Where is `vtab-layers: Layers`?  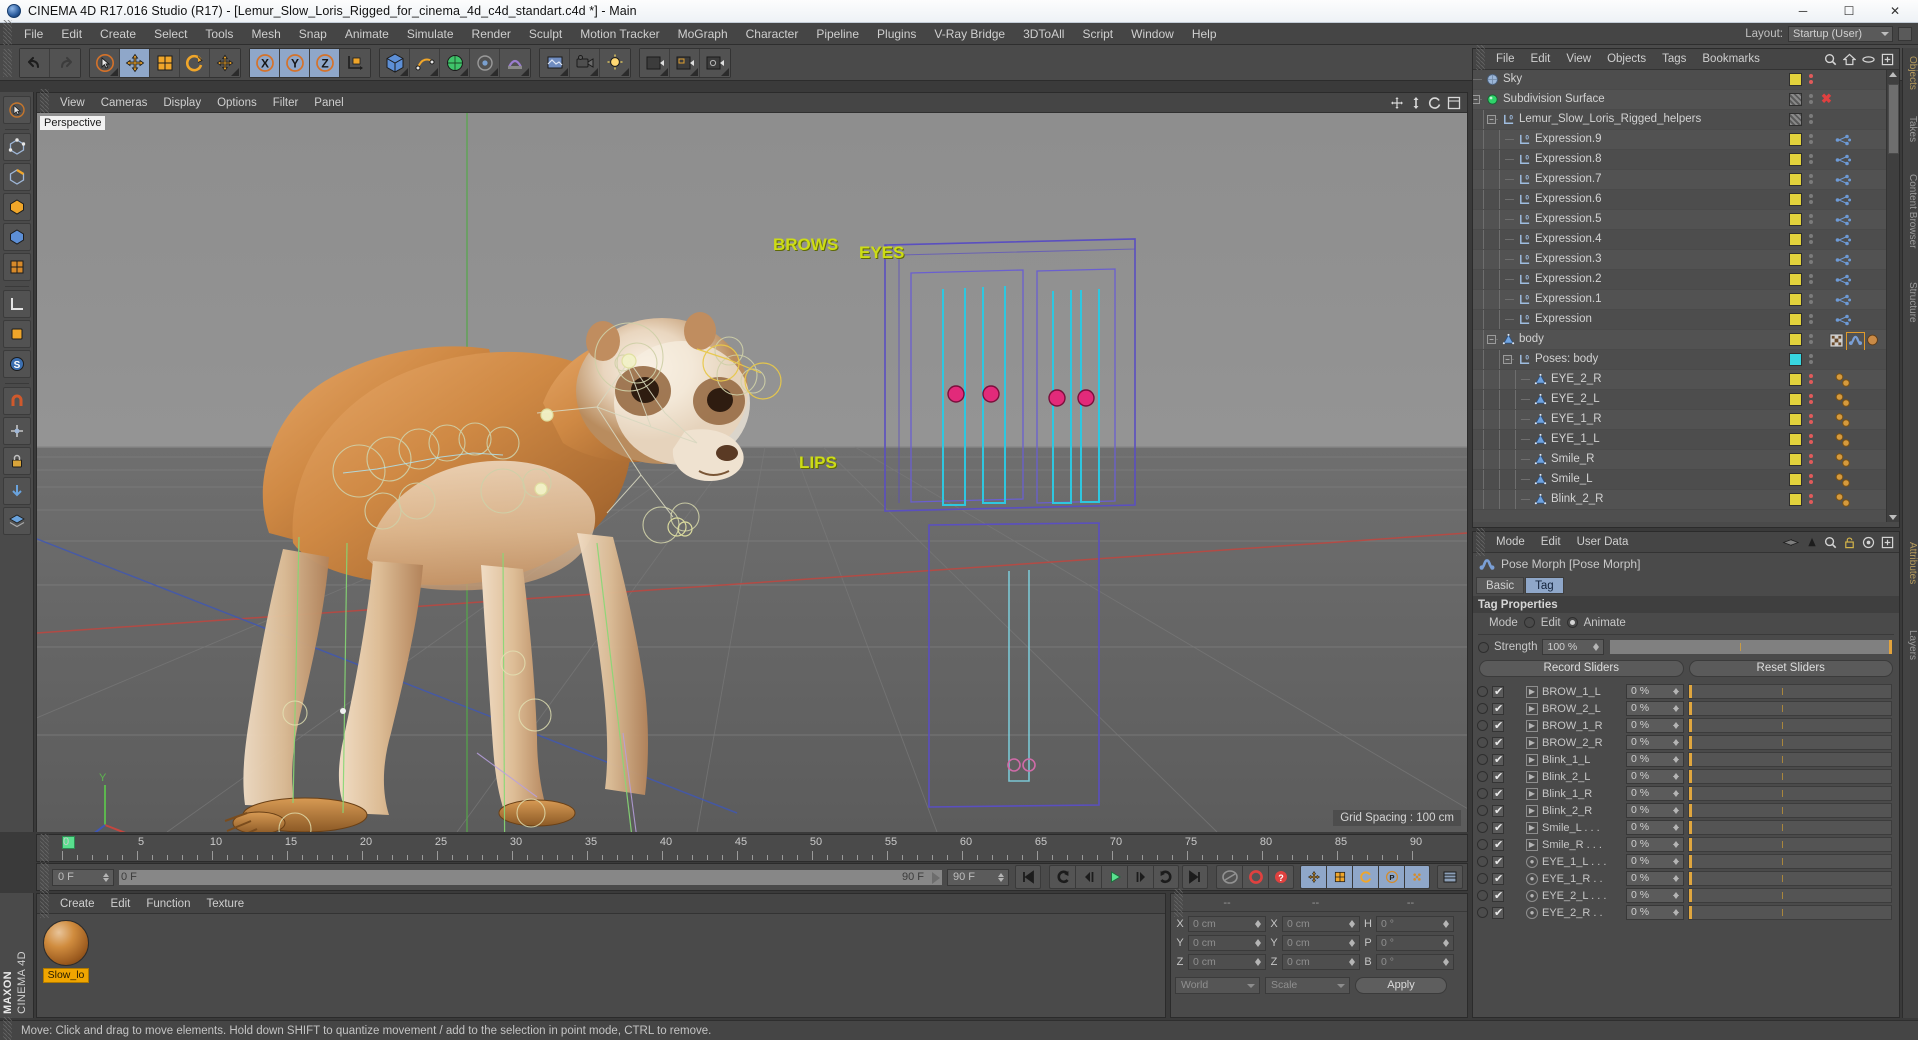 vtab-layers: Layers is located at coordinates (1911, 645).